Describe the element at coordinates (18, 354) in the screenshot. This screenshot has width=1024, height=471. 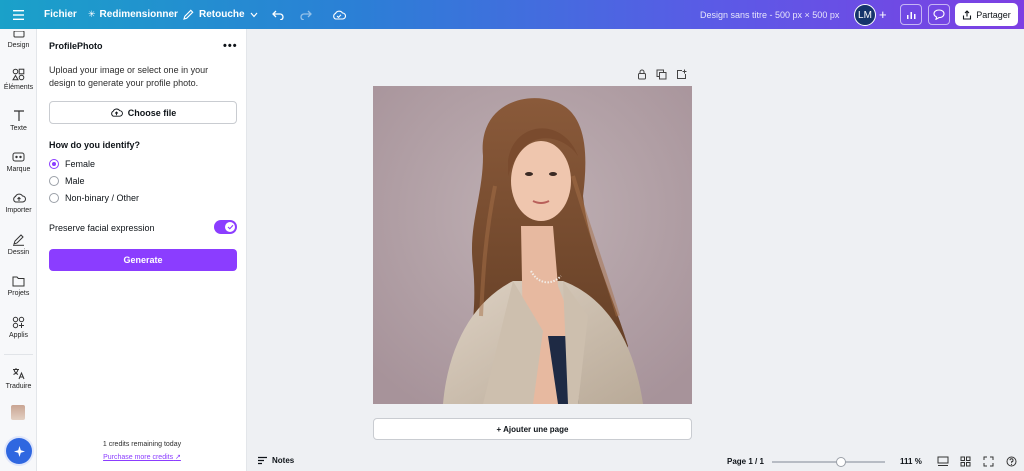
I see `rail-divider` at that location.